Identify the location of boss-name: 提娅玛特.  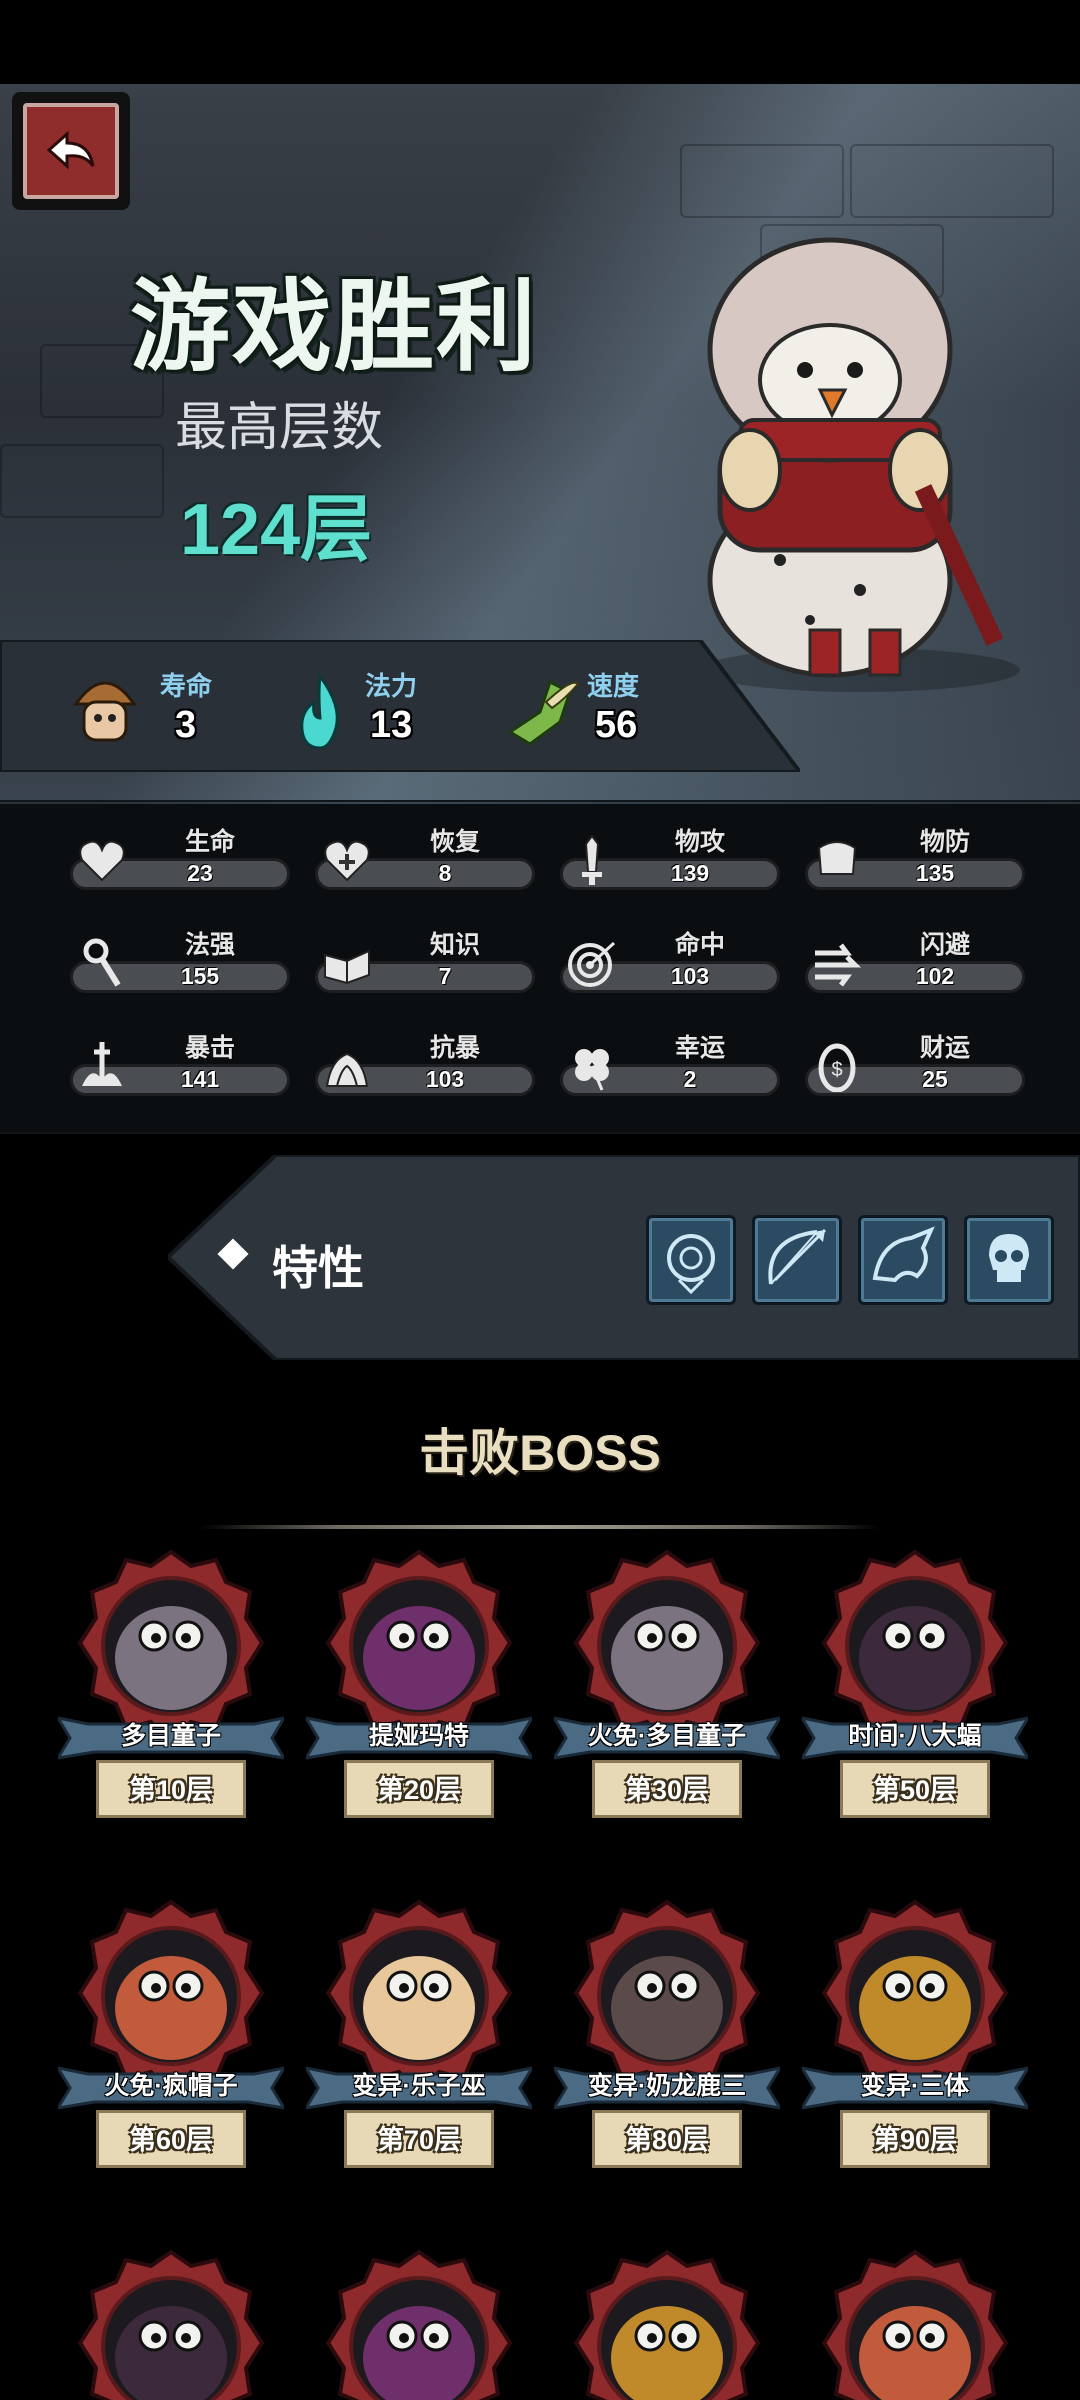
(418, 1736).